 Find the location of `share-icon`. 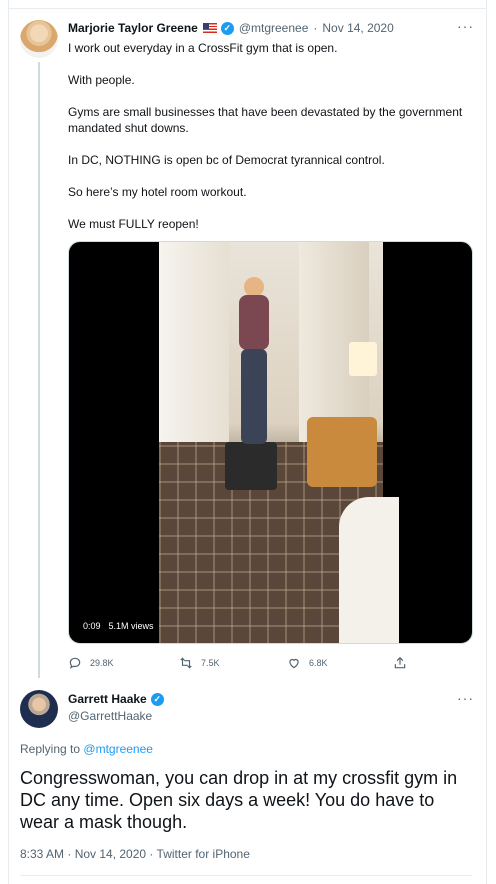

share-icon is located at coordinates (400, 662).